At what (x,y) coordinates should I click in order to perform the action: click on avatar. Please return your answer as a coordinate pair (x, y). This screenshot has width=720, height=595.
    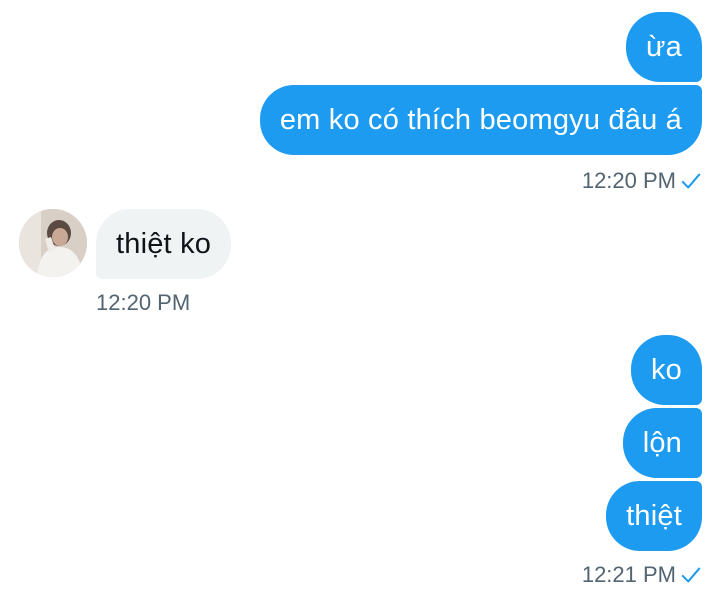
    Looking at the image, I should click on (53, 243).